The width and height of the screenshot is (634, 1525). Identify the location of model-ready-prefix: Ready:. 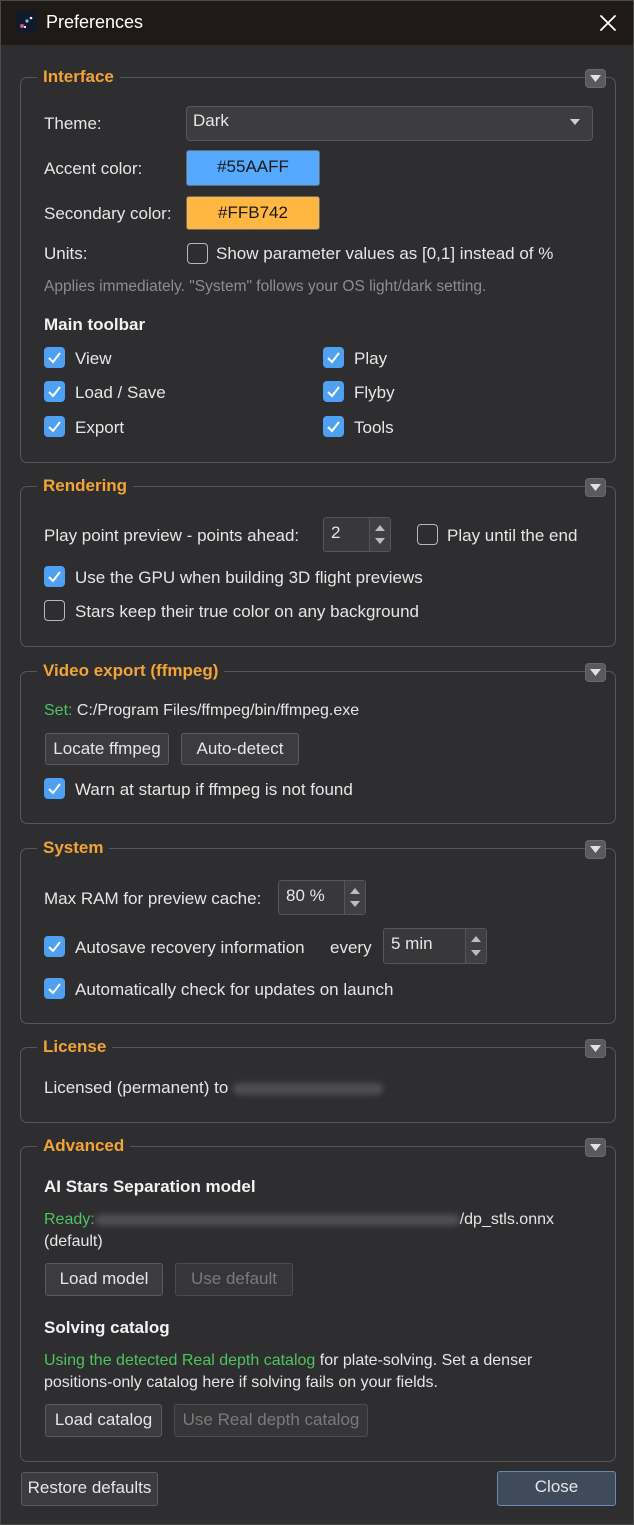
(69, 1219).